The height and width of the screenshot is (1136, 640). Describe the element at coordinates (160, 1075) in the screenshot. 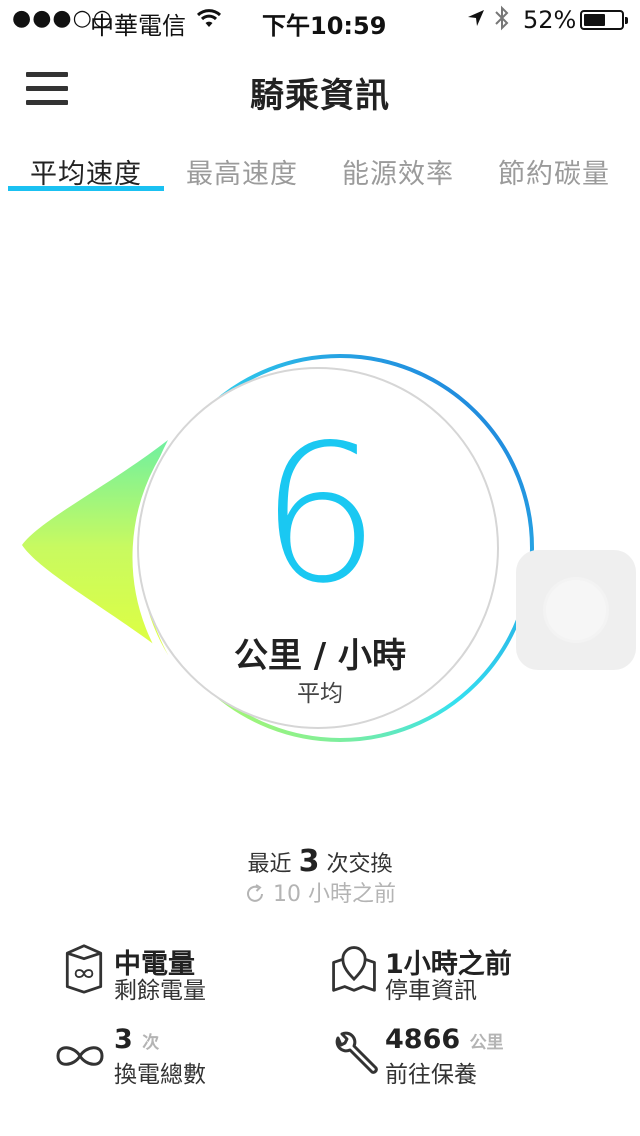

I see `swap-total-label: 換電總數` at that location.